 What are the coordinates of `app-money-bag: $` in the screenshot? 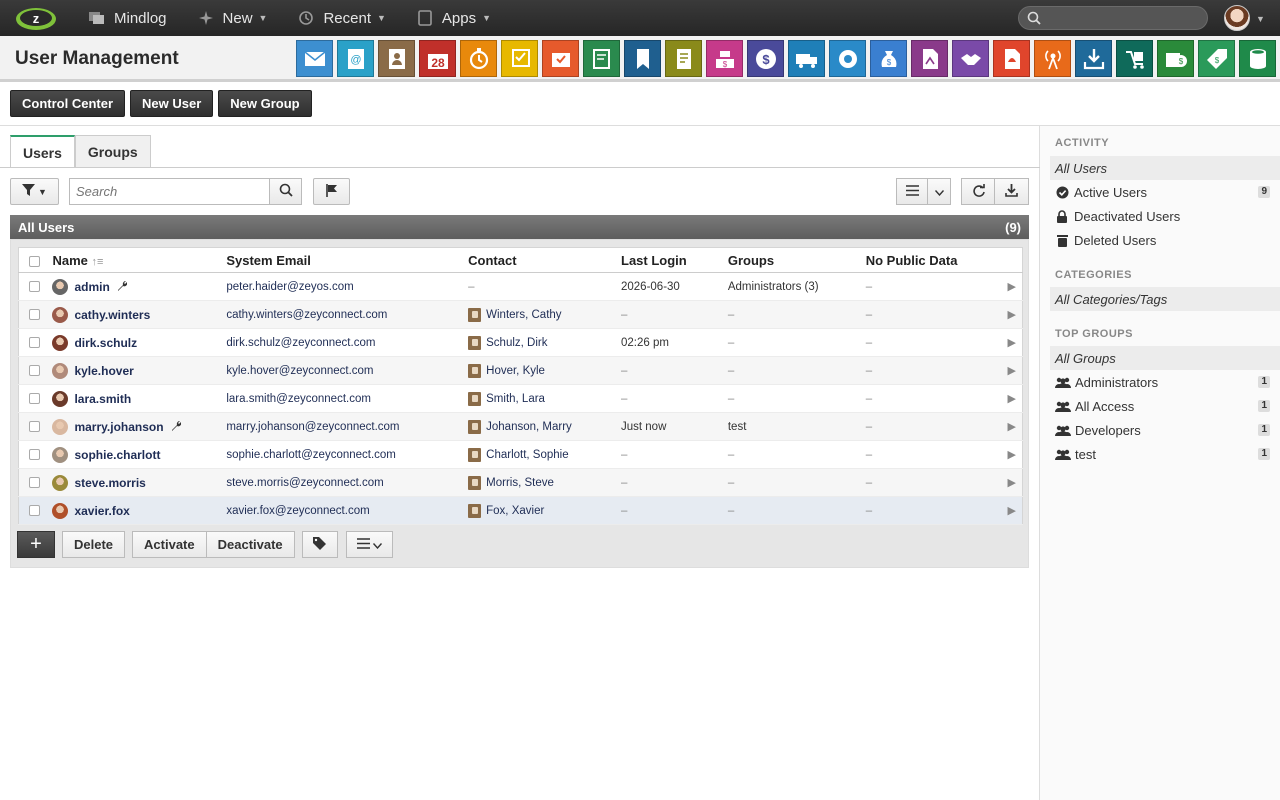 It's located at (888, 58).